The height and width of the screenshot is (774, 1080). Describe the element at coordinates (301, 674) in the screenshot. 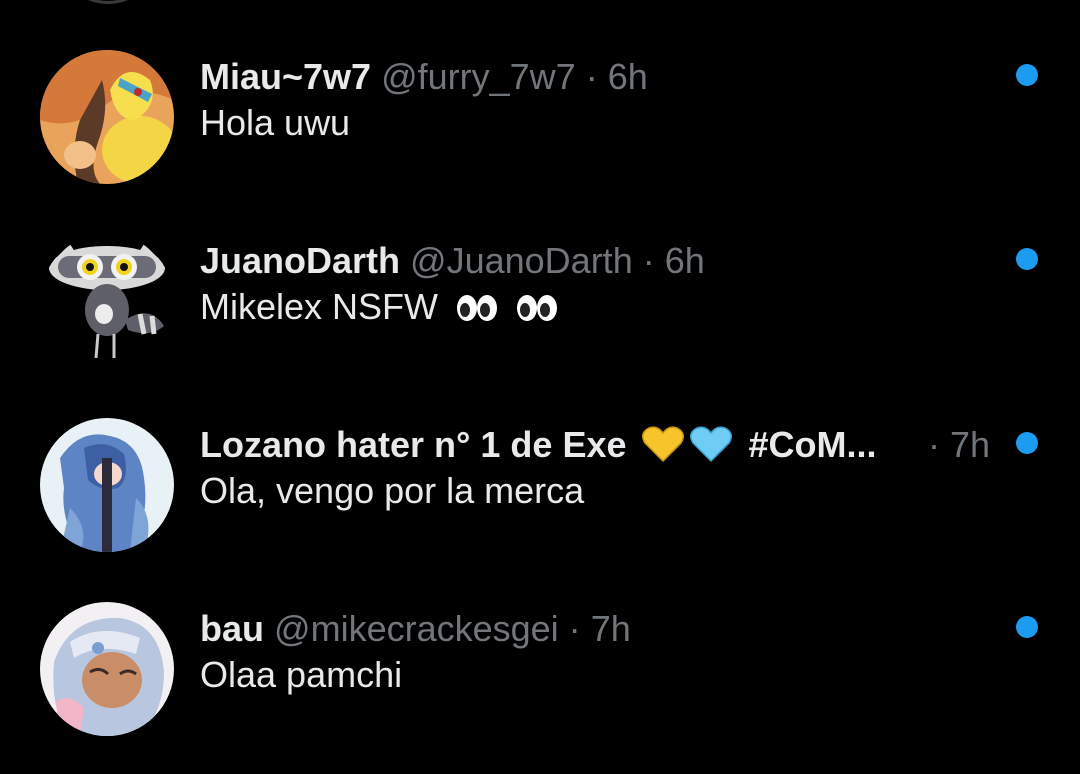

I see `message-preview: Olaa pamchi` at that location.